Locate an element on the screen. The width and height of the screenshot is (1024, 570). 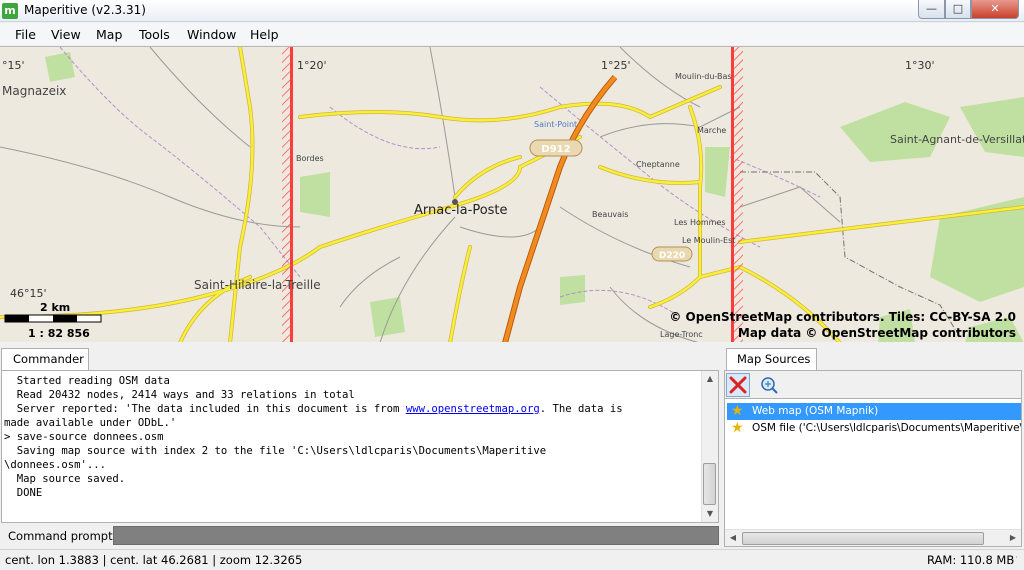
console-scrollbar: ▲ ▼ is located at coordinates (709, 446).